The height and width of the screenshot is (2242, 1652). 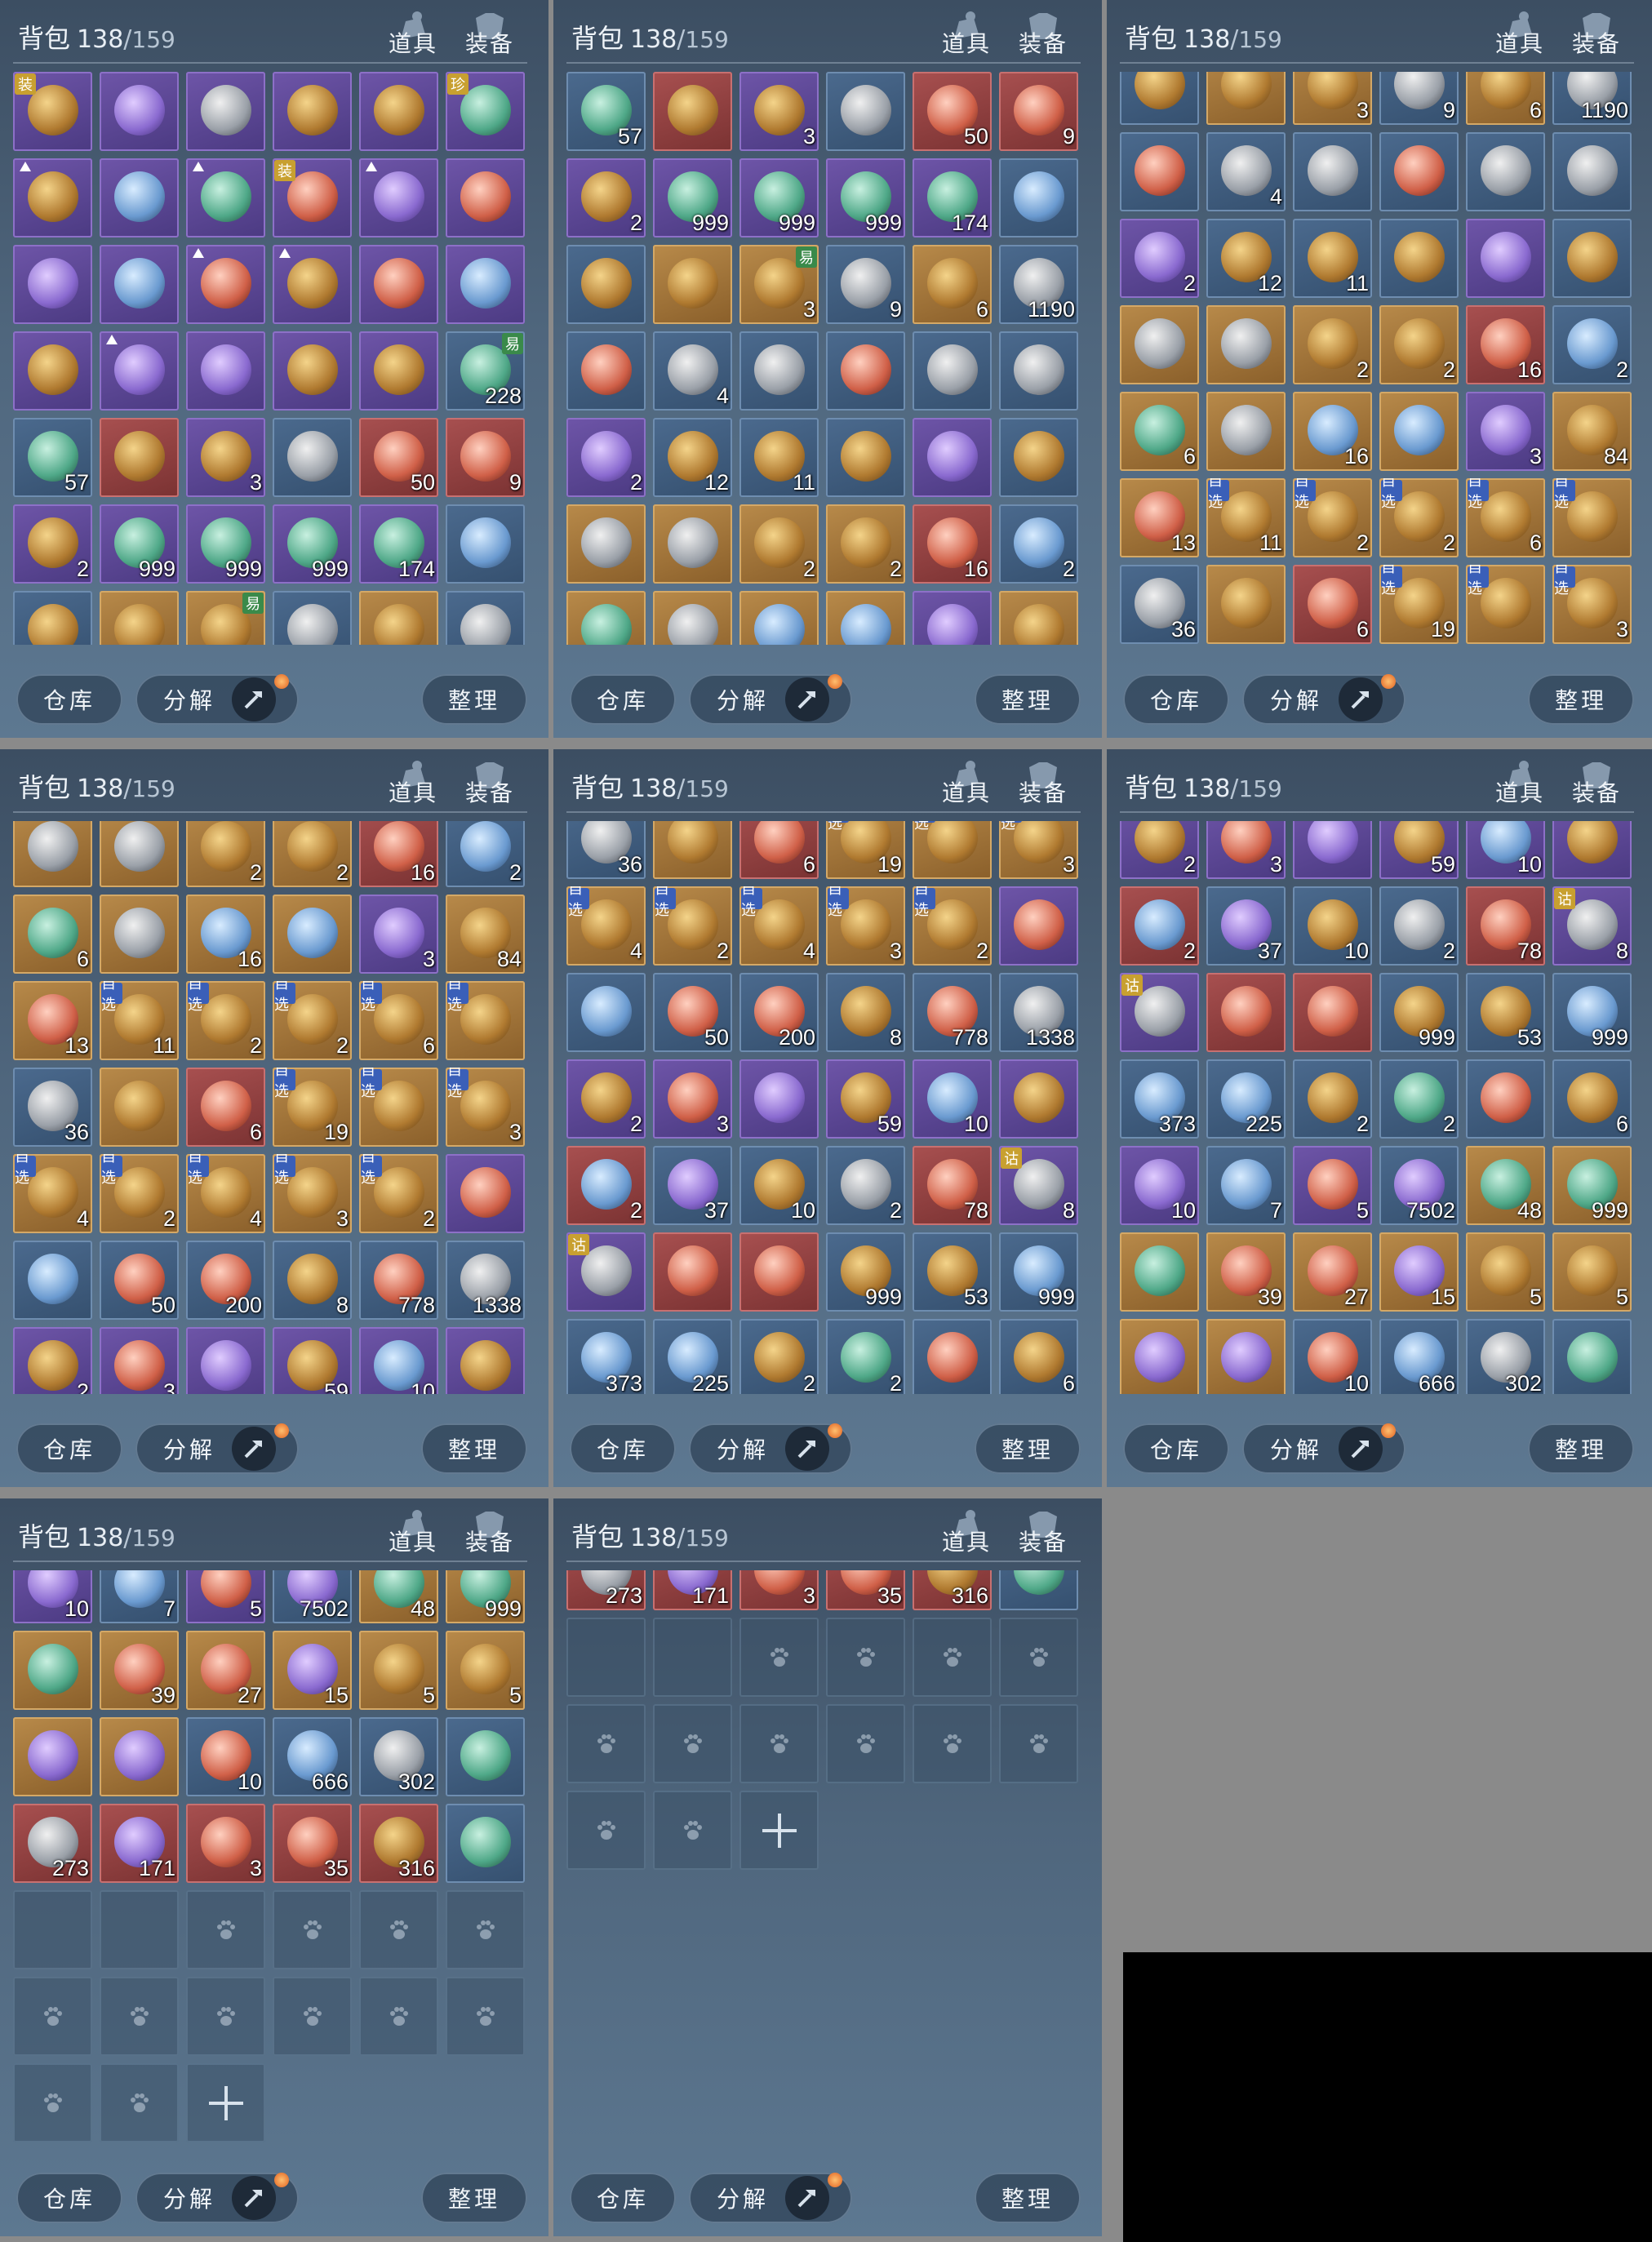 I want to click on inventory-slot: 59, so click(x=1419, y=850).